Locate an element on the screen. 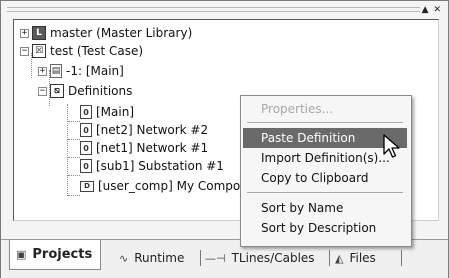  tab-label: Files is located at coordinates (362, 258).